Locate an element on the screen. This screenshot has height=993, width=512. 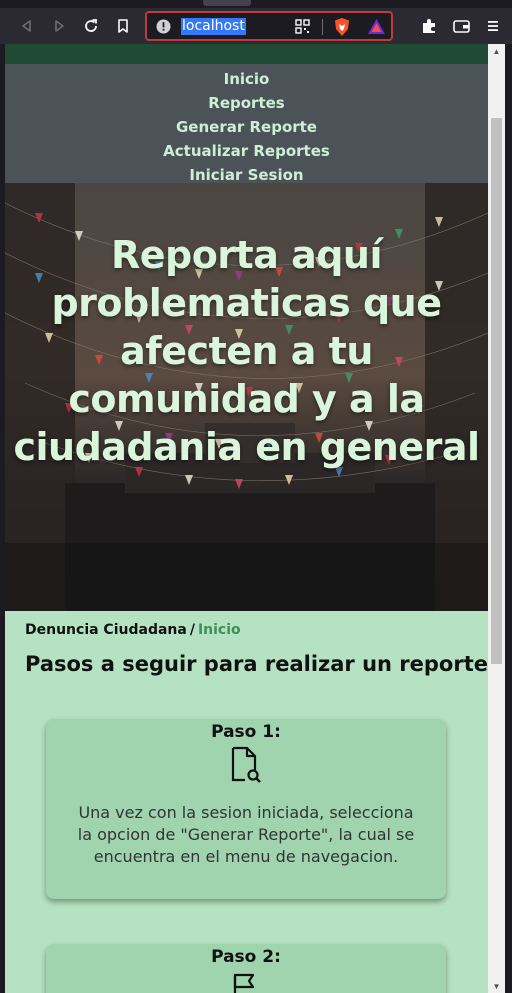
url-bar: localhost is located at coordinates (269, 26).